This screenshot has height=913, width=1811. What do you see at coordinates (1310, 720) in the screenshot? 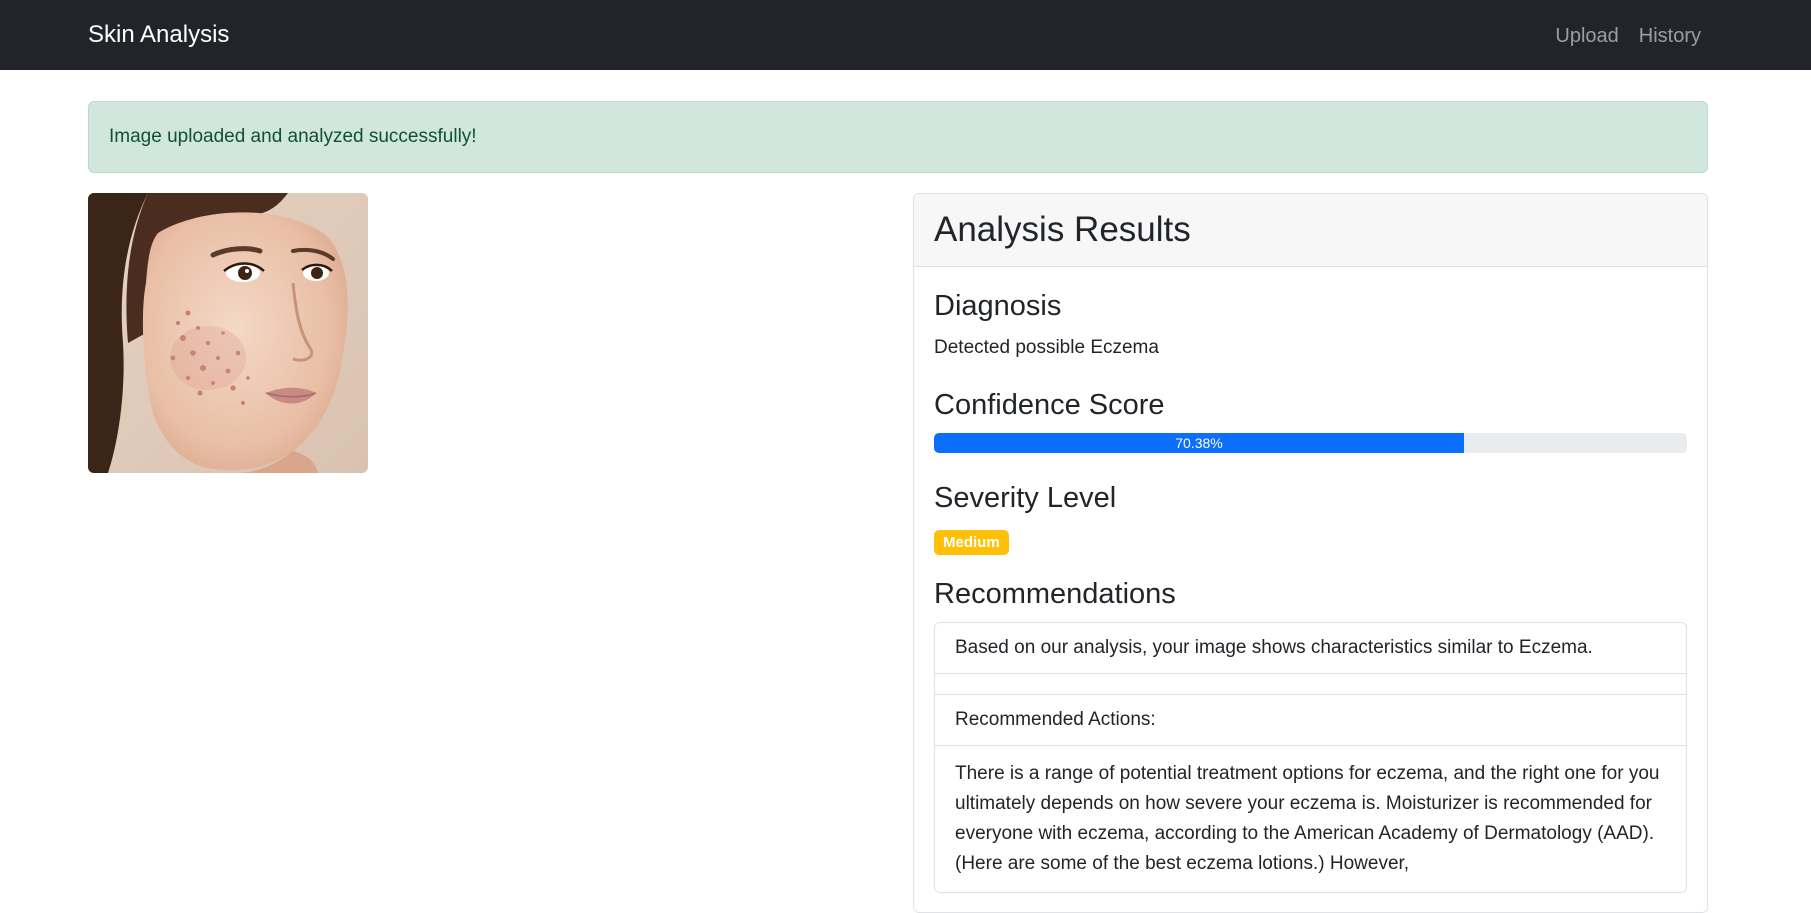
I see `recommended-actions-label: Recommended Actions:` at bounding box center [1310, 720].